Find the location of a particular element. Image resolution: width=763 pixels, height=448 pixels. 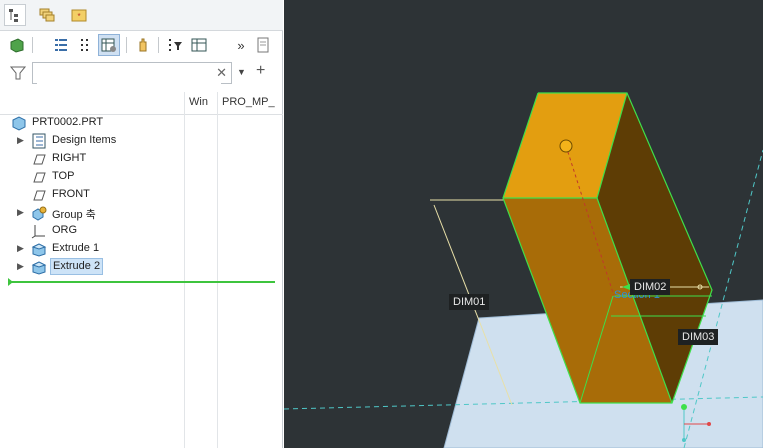

tree-item-extrude-1: ▶ Extrude 1 is located at coordinates (92, 249).